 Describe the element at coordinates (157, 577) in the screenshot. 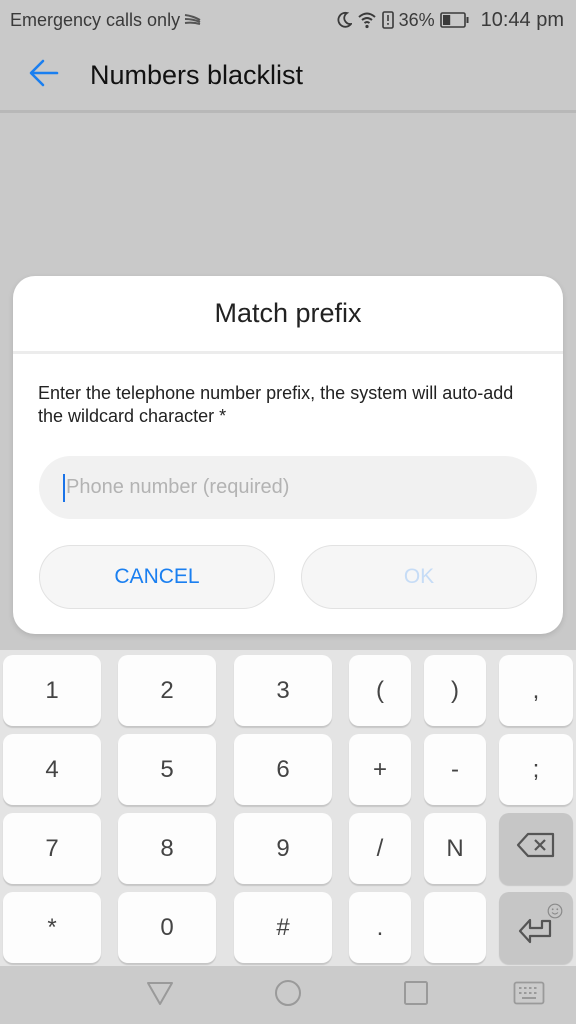

I see `cancel-button: CANCEL` at that location.